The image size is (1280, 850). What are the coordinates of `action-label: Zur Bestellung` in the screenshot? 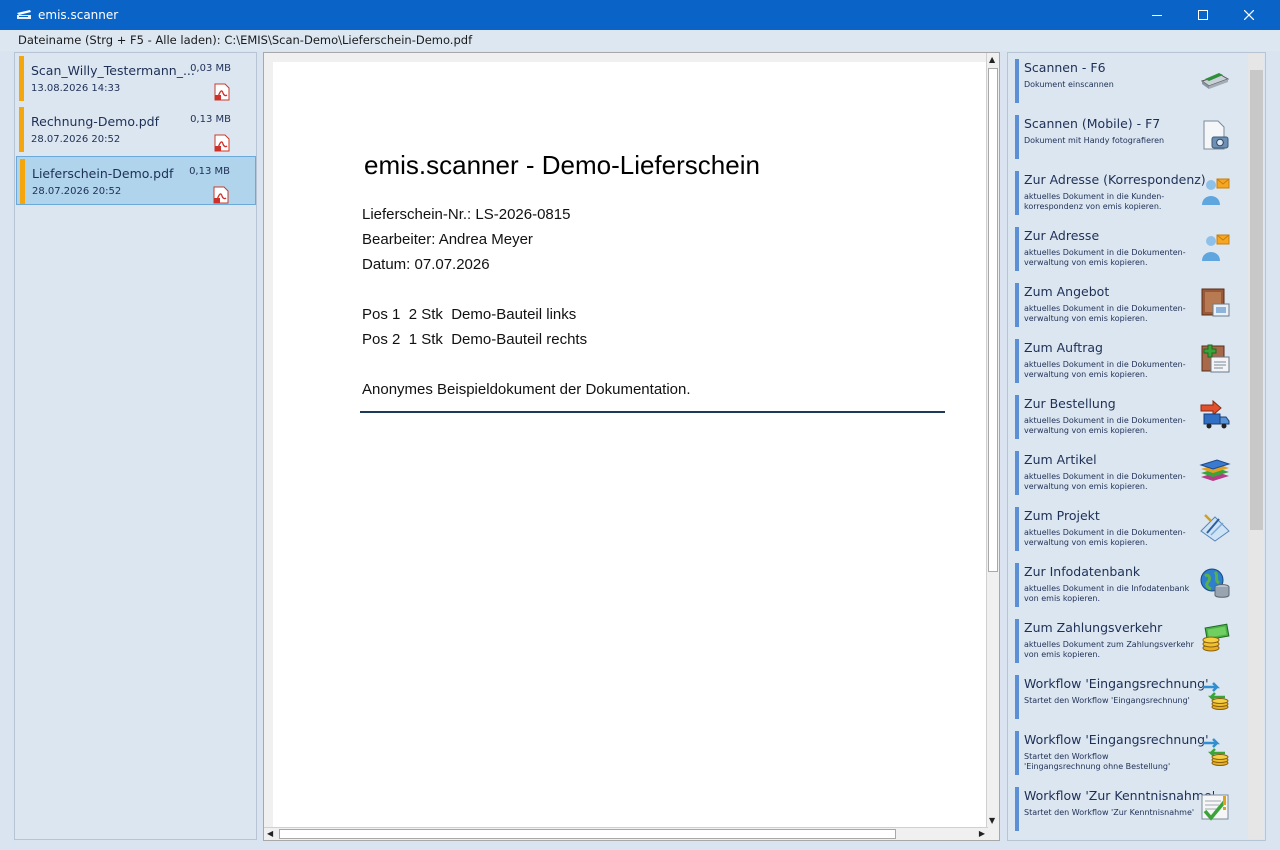 It's located at (1070, 403).